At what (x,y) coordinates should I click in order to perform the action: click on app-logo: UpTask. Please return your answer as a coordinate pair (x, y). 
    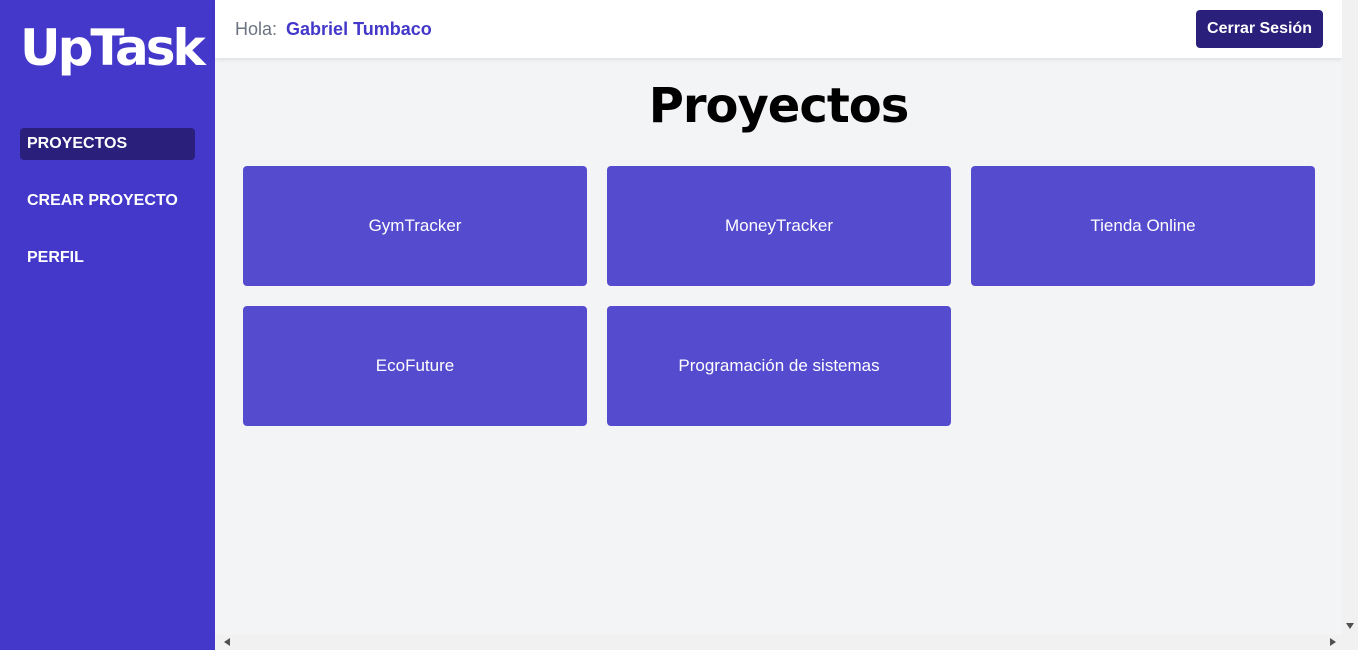
    Looking at the image, I should click on (113, 48).